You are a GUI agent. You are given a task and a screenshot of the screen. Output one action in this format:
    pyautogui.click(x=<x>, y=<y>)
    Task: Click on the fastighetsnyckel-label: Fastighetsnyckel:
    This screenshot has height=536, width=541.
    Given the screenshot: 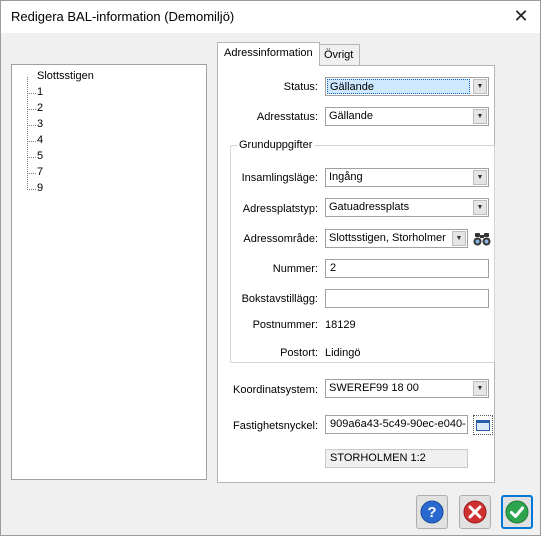 What is the action you would take?
    pyautogui.click(x=275, y=426)
    